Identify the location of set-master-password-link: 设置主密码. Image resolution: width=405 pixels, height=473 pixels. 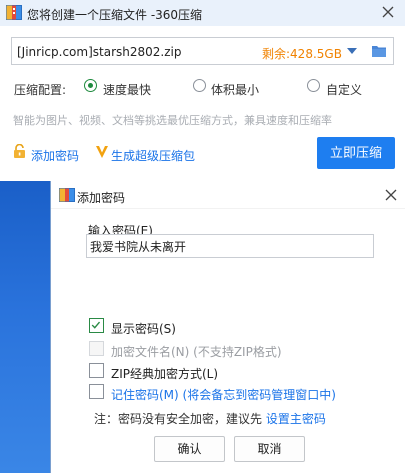
(296, 419).